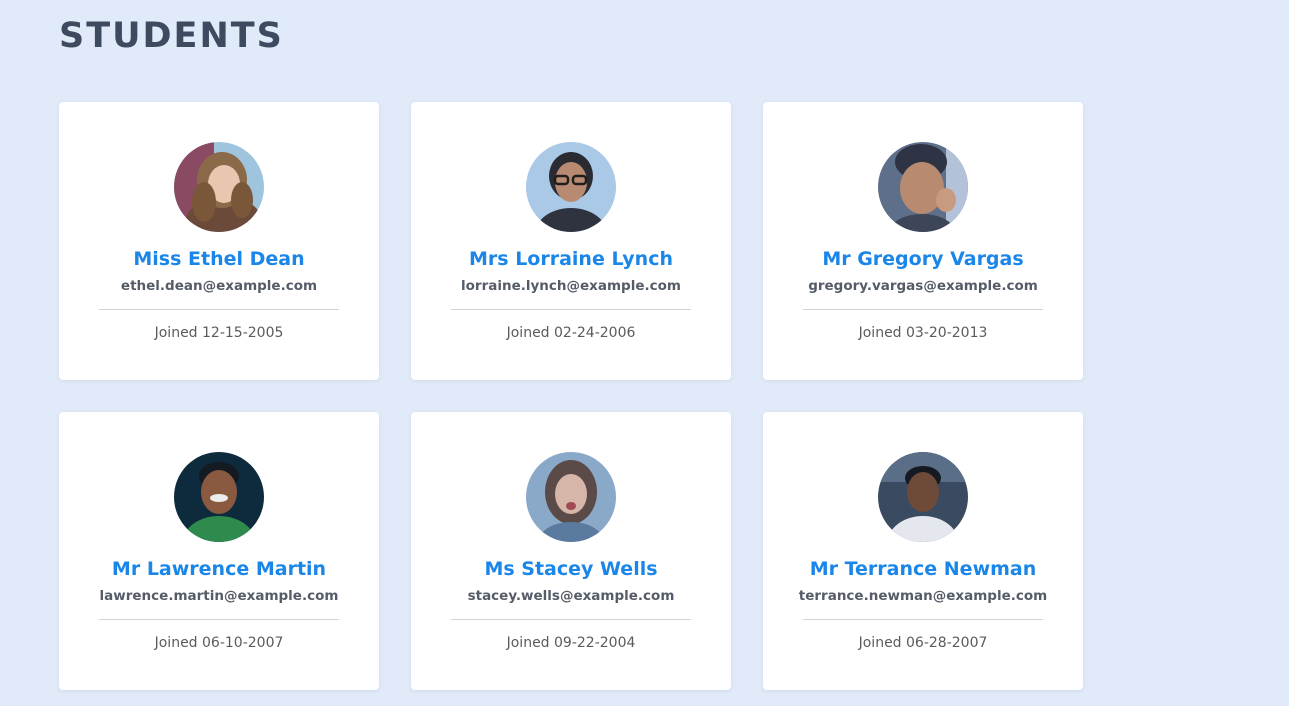 The height and width of the screenshot is (706, 1289). Describe the element at coordinates (923, 333) in the screenshot. I see `joined-date: Joined 03-20-2013` at that location.